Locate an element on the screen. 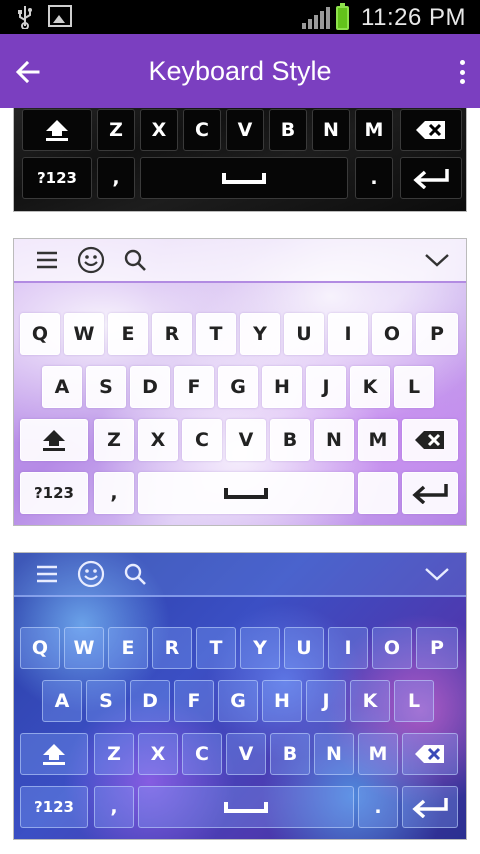 The image size is (480, 854). keyboard-style-dark: Z X C V B N M ?123 , . is located at coordinates (240, 160).